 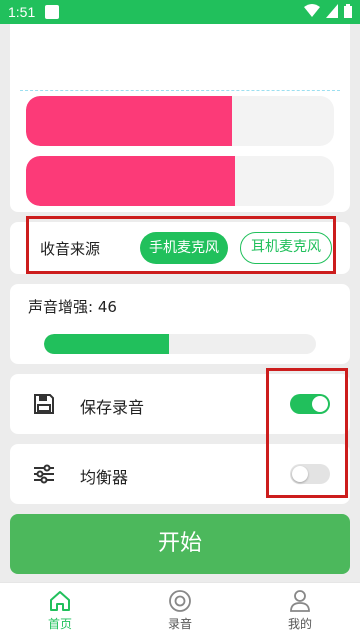 What do you see at coordinates (131, 181) in the screenshot?
I see `level-meter-2-fill` at bounding box center [131, 181].